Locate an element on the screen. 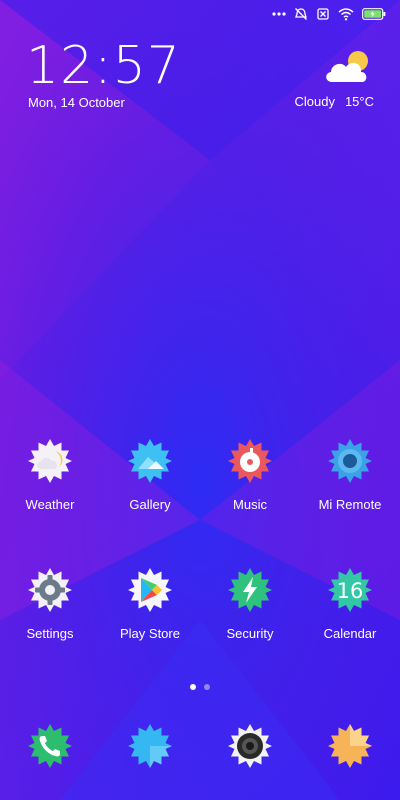 Image resolution: width=400 pixels, height=800 pixels. messages-icon is located at coordinates (150, 746).